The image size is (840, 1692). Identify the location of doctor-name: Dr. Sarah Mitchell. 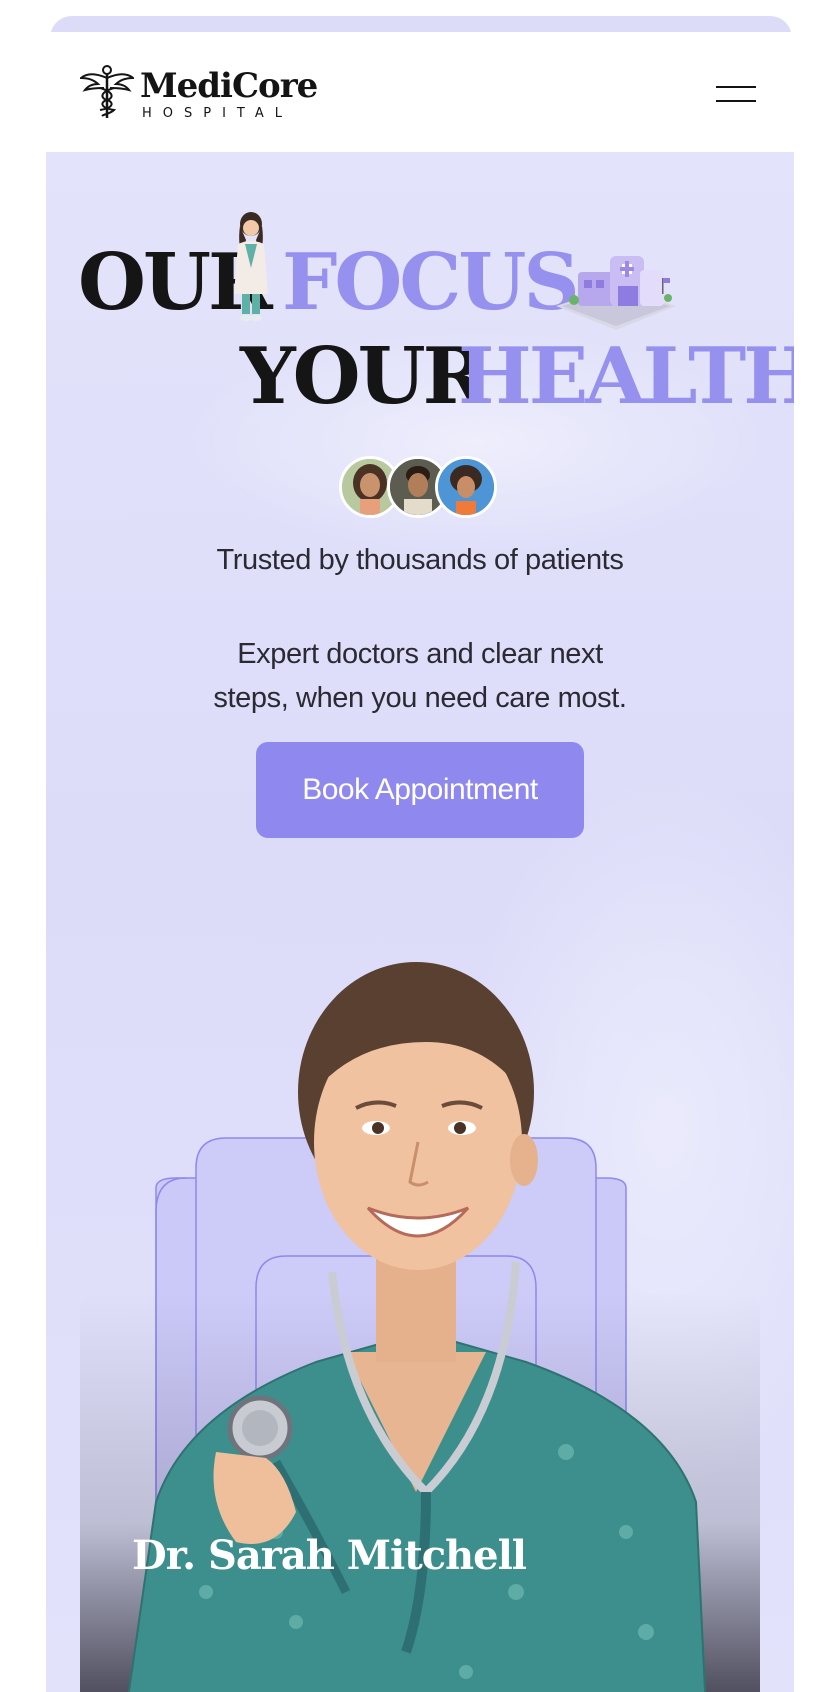
(329, 1555).